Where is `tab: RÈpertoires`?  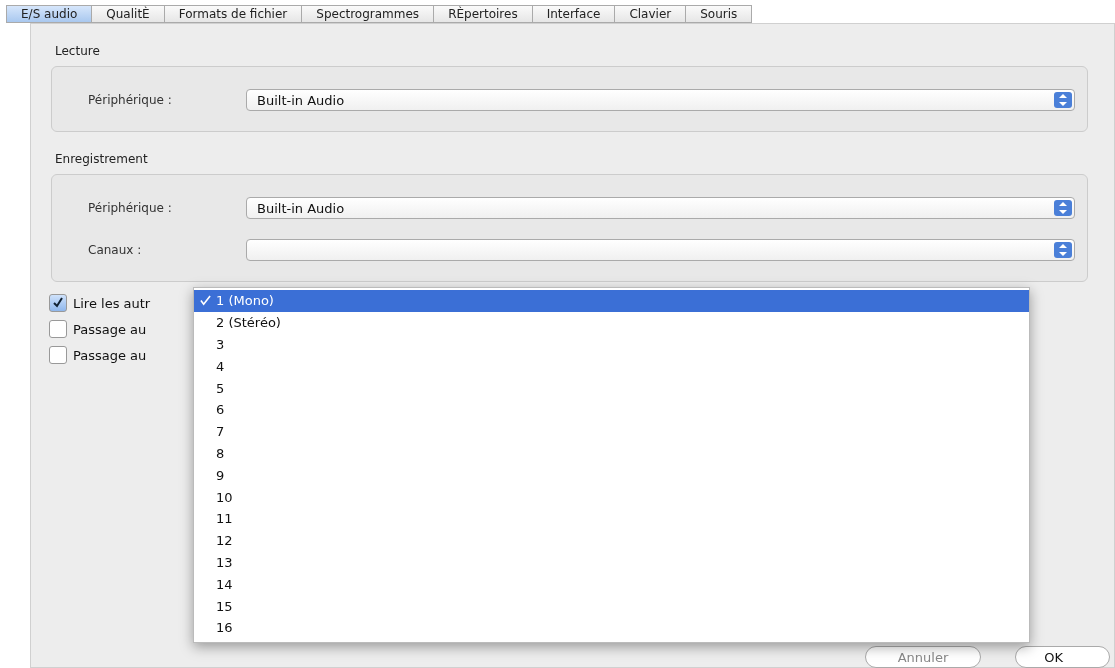
tab: RÈpertoires is located at coordinates (483, 14).